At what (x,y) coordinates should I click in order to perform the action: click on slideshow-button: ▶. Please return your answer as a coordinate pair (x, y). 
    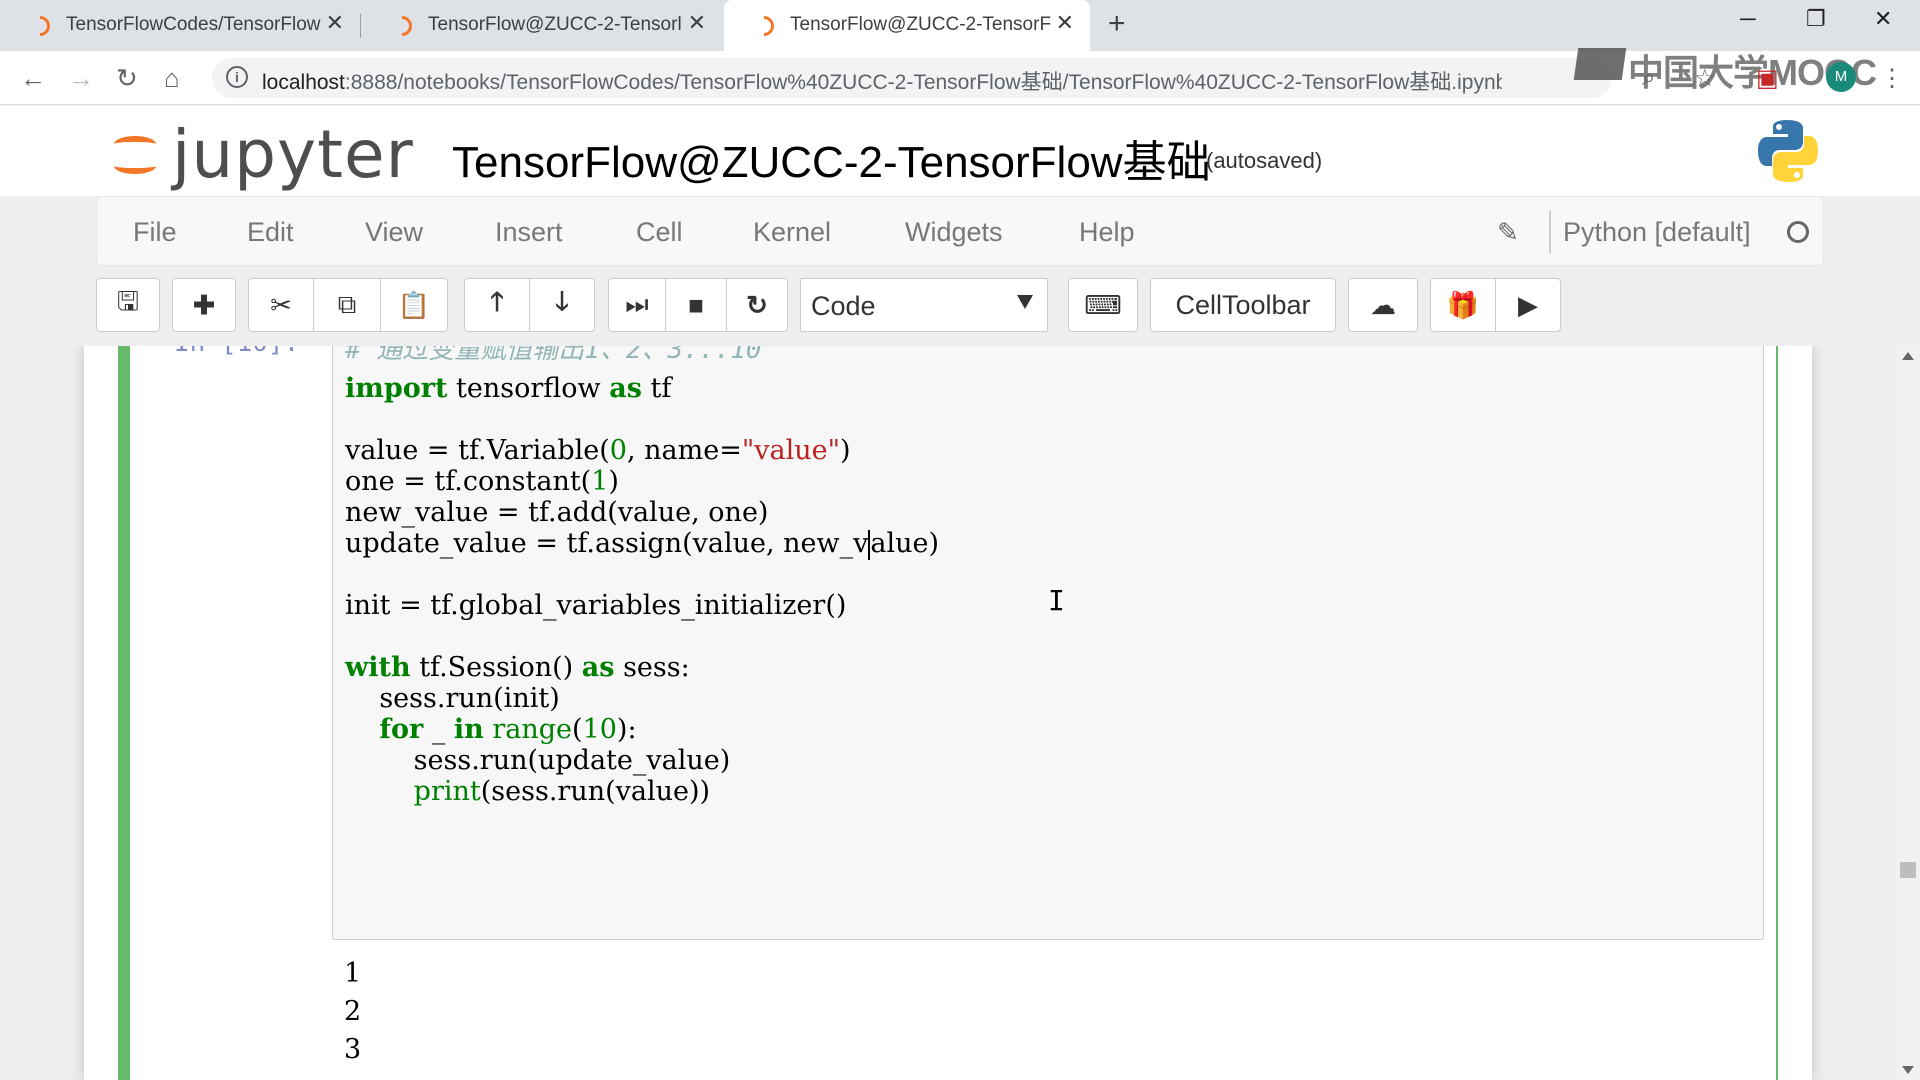
    Looking at the image, I should click on (1528, 305).